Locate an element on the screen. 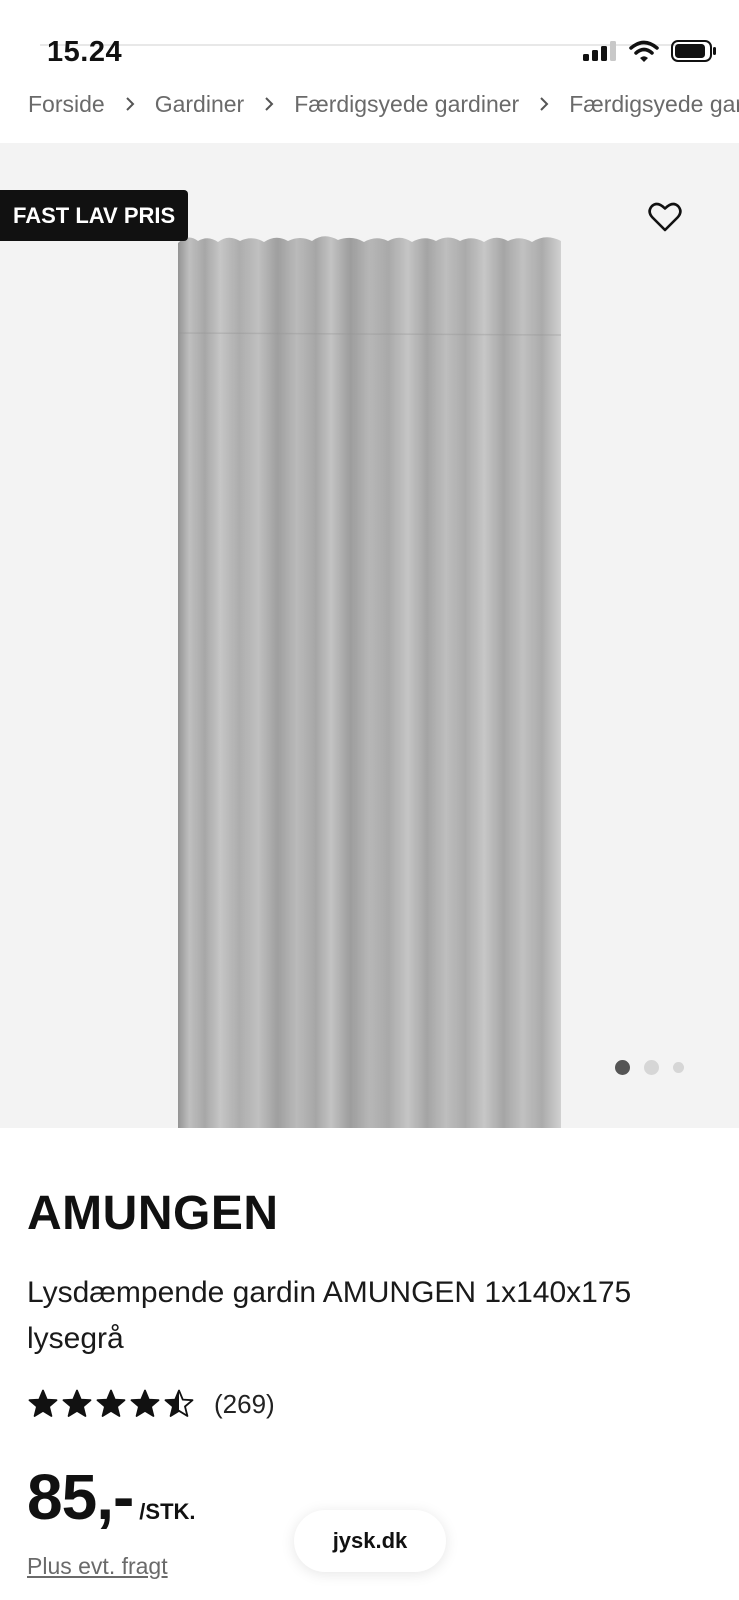  rating-stars is located at coordinates (111, 1404).